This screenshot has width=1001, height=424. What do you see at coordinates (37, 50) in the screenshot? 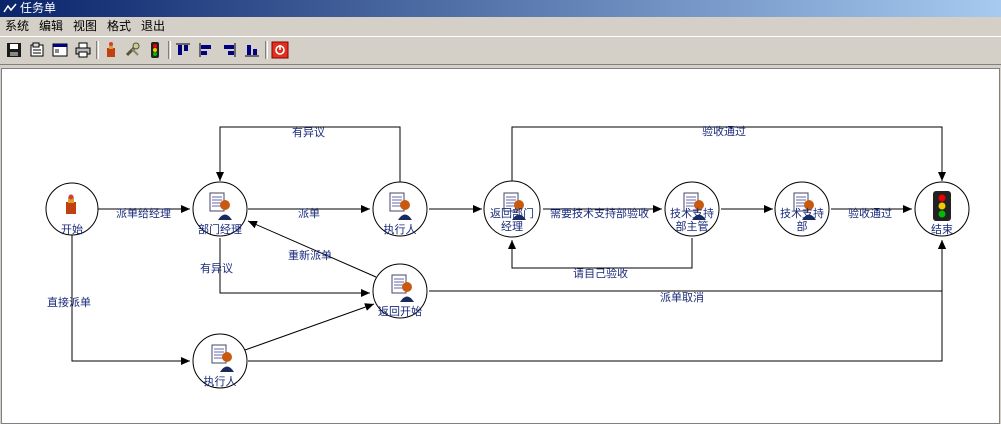
I see `open-icon` at bounding box center [37, 50].